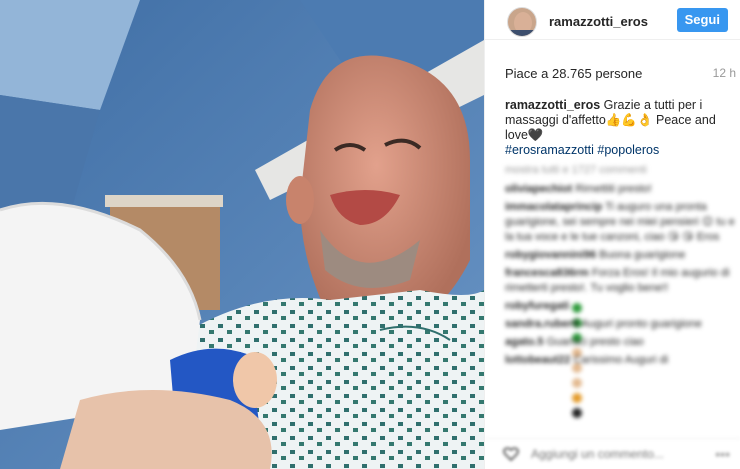 Image resolution: width=740 pixels, height=469 pixels. What do you see at coordinates (598, 21) in the screenshot?
I see `username-link: ramazzotti_eros` at bounding box center [598, 21].